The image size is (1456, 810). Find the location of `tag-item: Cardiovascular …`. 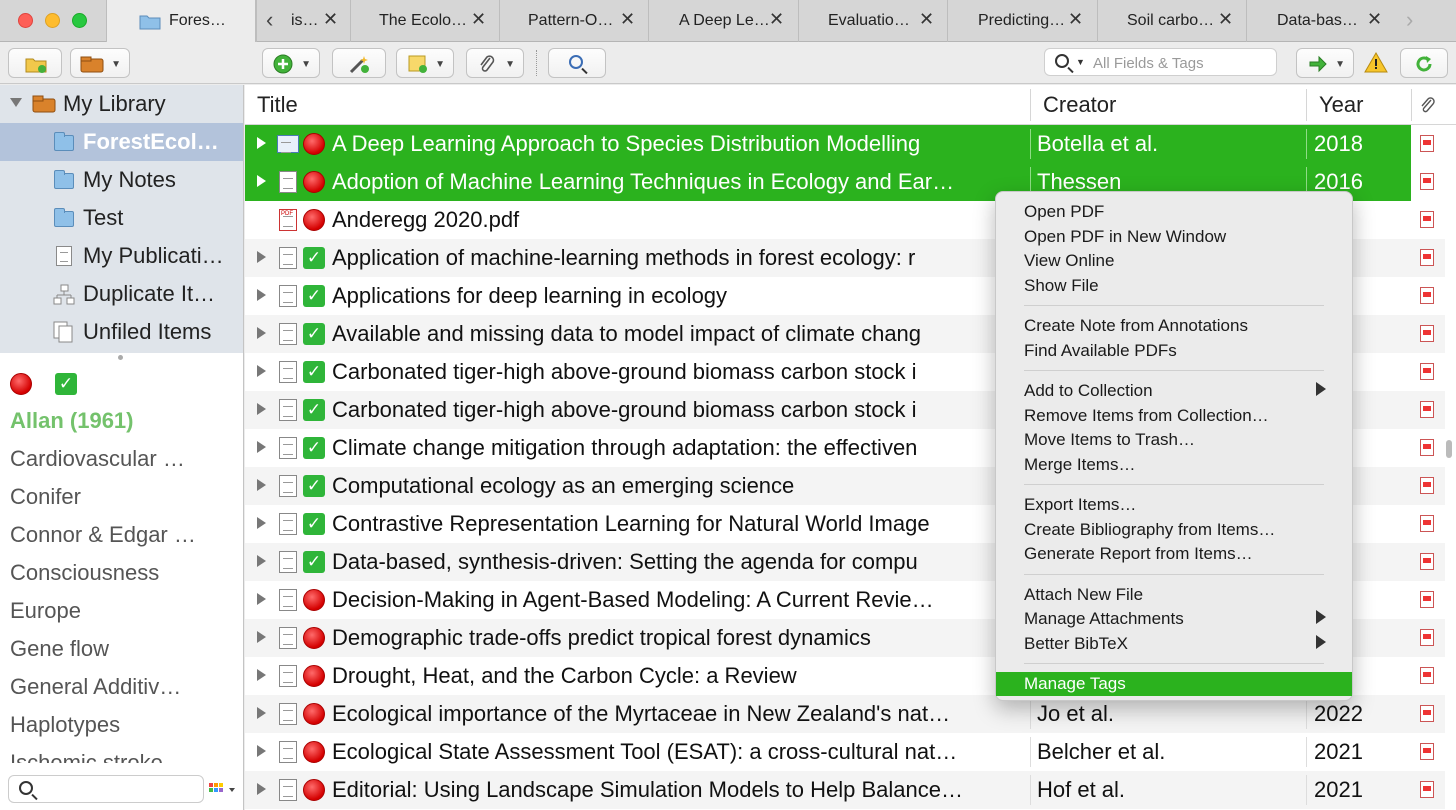

tag-item: Cardiovascular … is located at coordinates (97, 459).